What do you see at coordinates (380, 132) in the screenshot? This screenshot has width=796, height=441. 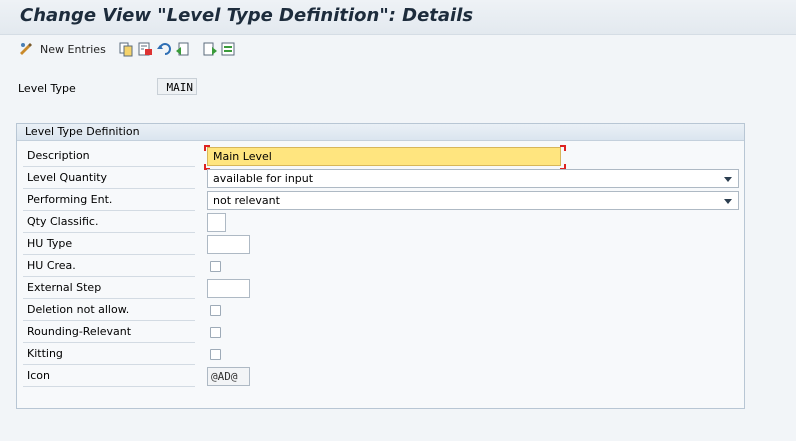 I see `panel-title: Level Type Definition` at bounding box center [380, 132].